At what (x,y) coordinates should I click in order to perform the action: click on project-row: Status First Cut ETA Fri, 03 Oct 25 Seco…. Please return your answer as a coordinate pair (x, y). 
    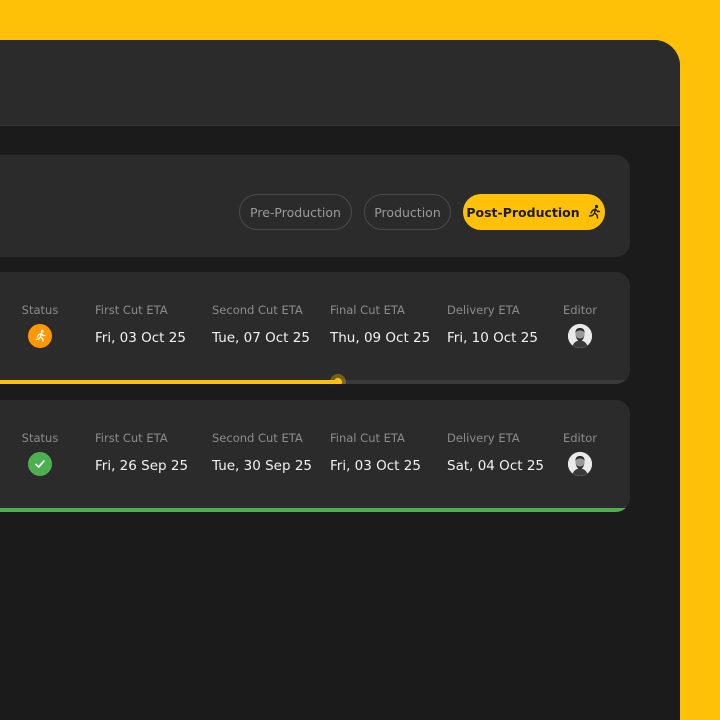
    Looking at the image, I should click on (315, 328).